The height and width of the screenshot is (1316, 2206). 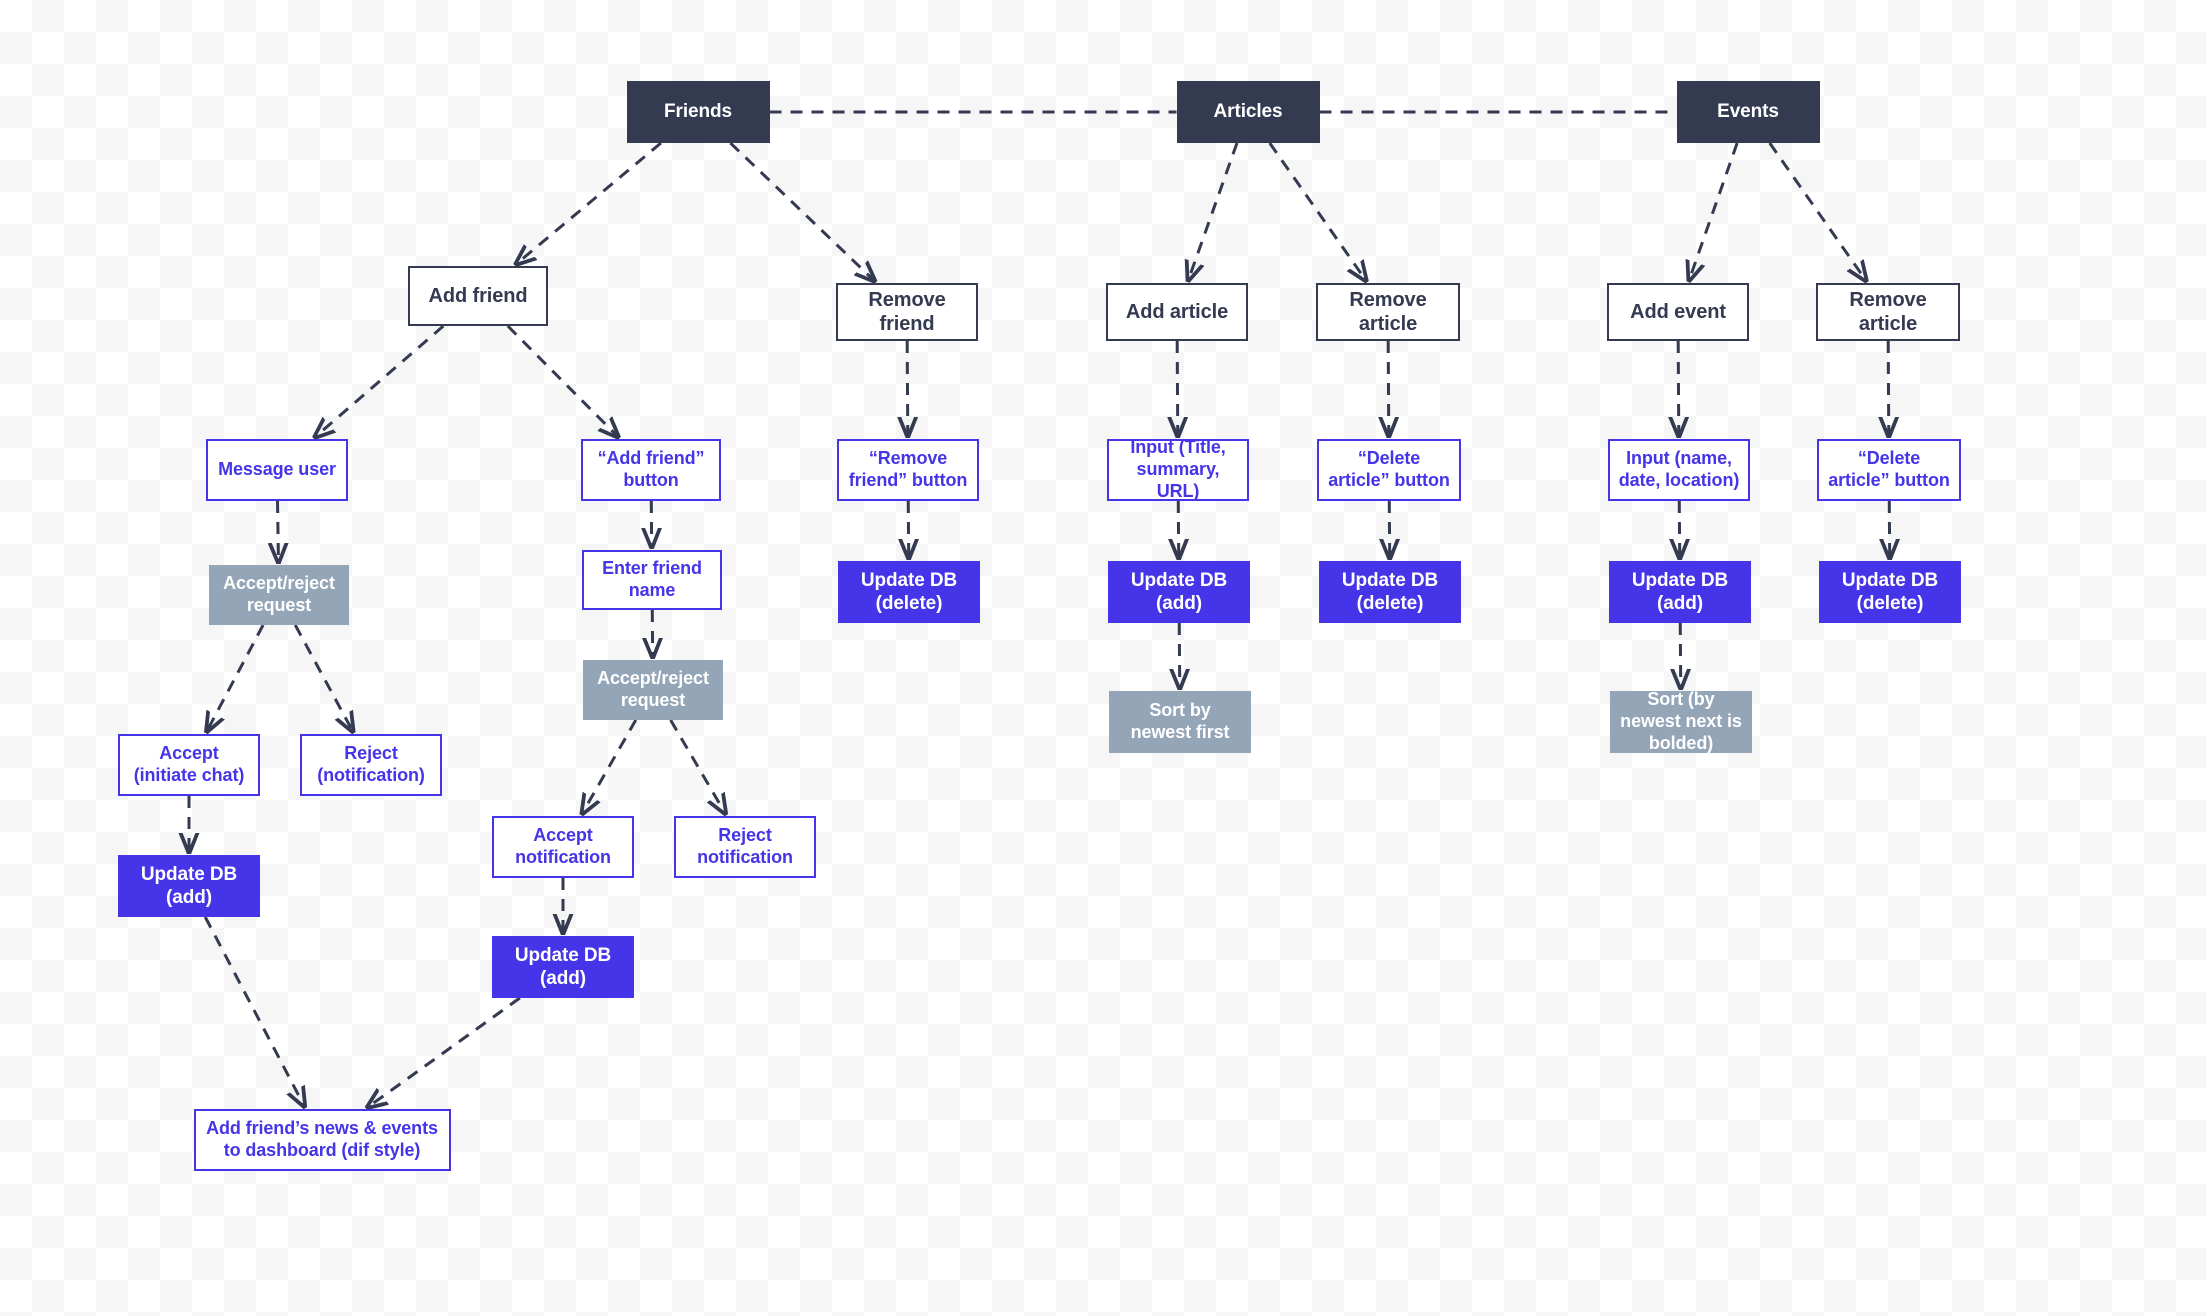 I want to click on node-upd_accept_notif: Update DB (add), so click(x=563, y=967).